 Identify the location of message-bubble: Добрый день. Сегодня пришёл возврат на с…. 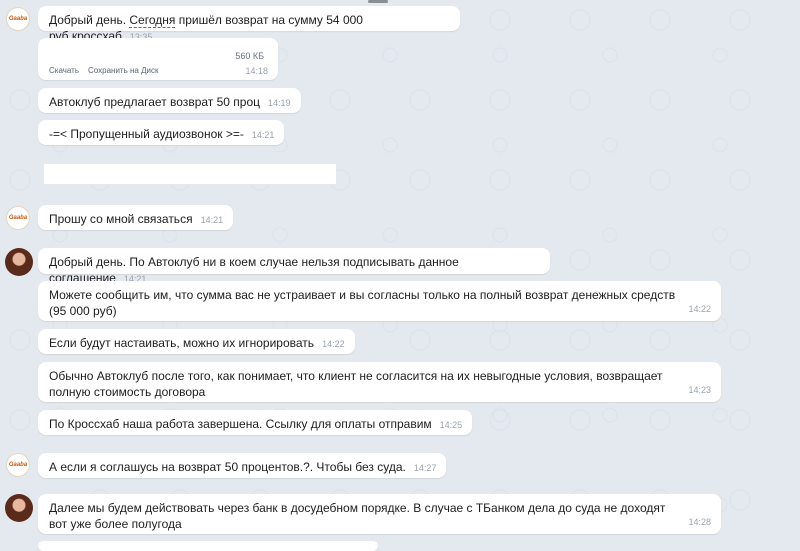
(249, 24).